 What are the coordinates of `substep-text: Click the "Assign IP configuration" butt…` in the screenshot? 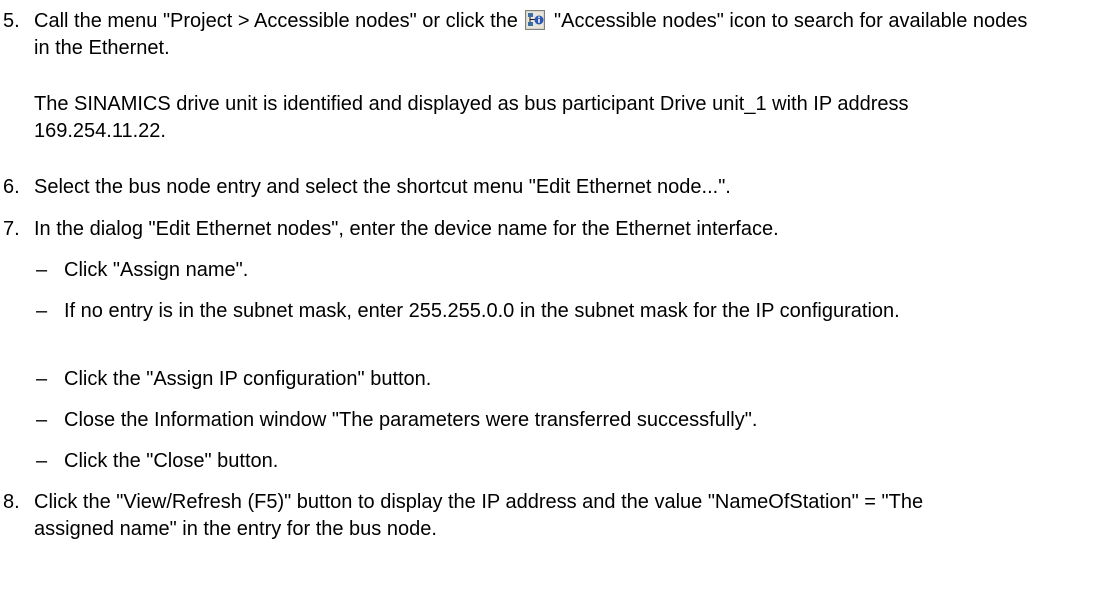 It's located at (248, 379).